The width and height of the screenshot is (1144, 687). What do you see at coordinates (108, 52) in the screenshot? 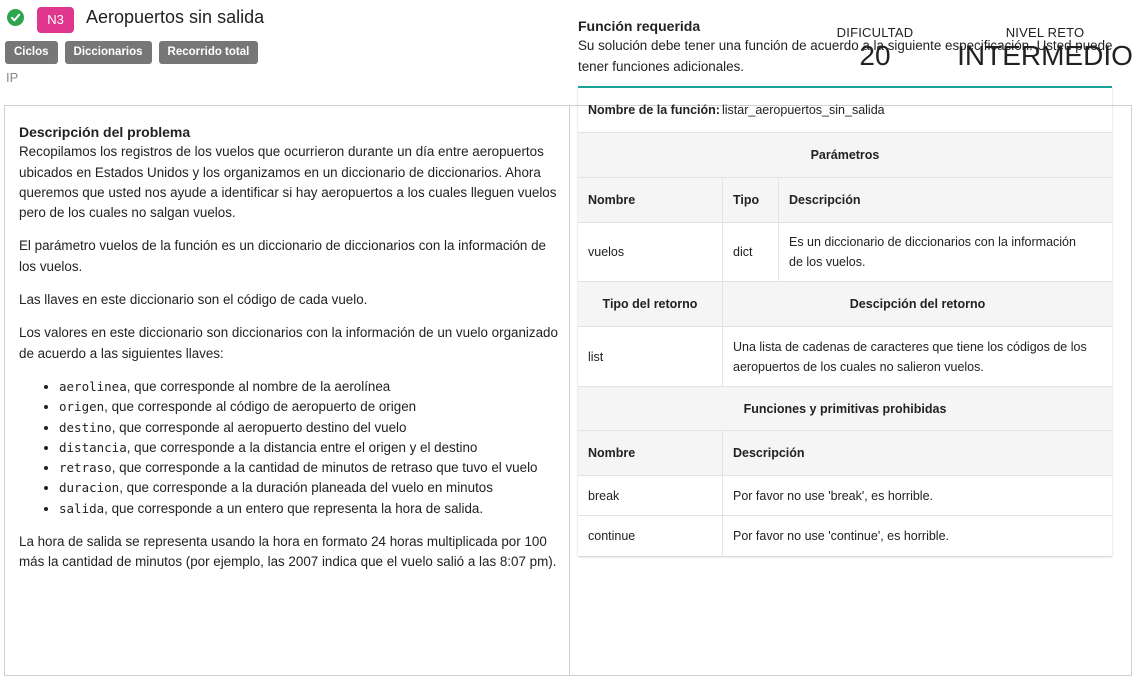
I see `tag-diccionarios: Diccionarios` at bounding box center [108, 52].